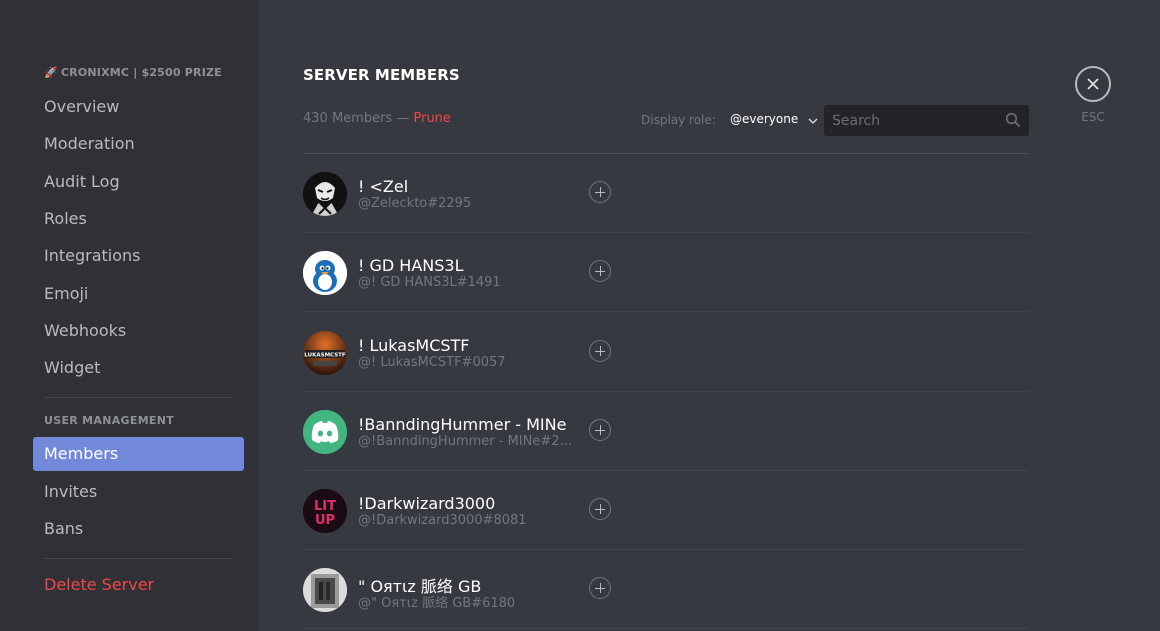  I want to click on close-icon, so click(1093, 84).